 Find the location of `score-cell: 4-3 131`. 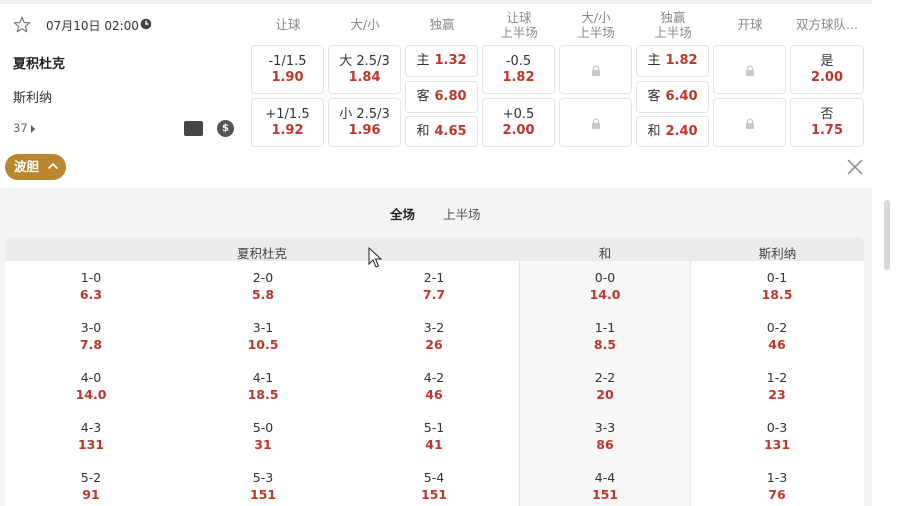

score-cell: 4-3 131 is located at coordinates (91, 436).